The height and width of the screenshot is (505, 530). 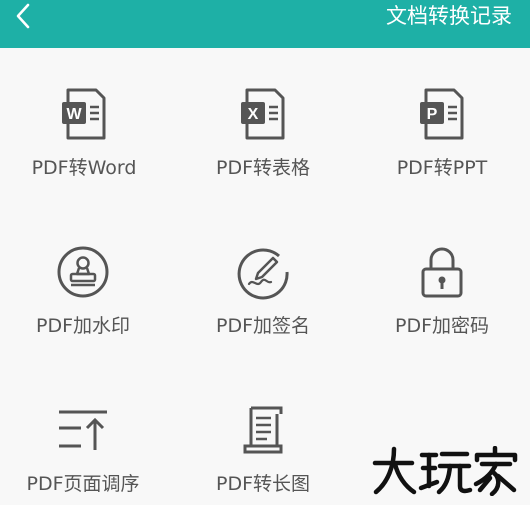 I want to click on tool-pdf-signature: PDF加签名, so click(x=263, y=290).